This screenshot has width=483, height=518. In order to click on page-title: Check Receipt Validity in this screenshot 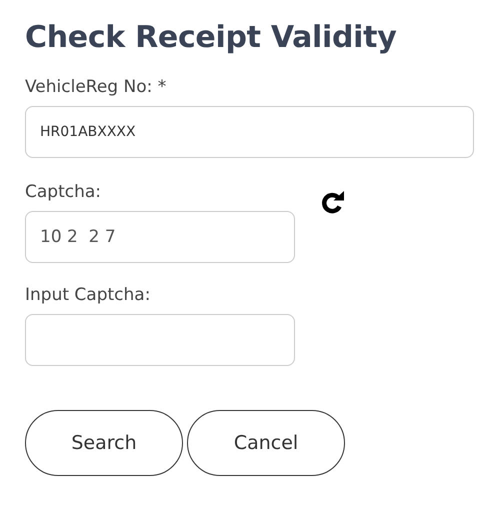, I will do `click(211, 37)`.